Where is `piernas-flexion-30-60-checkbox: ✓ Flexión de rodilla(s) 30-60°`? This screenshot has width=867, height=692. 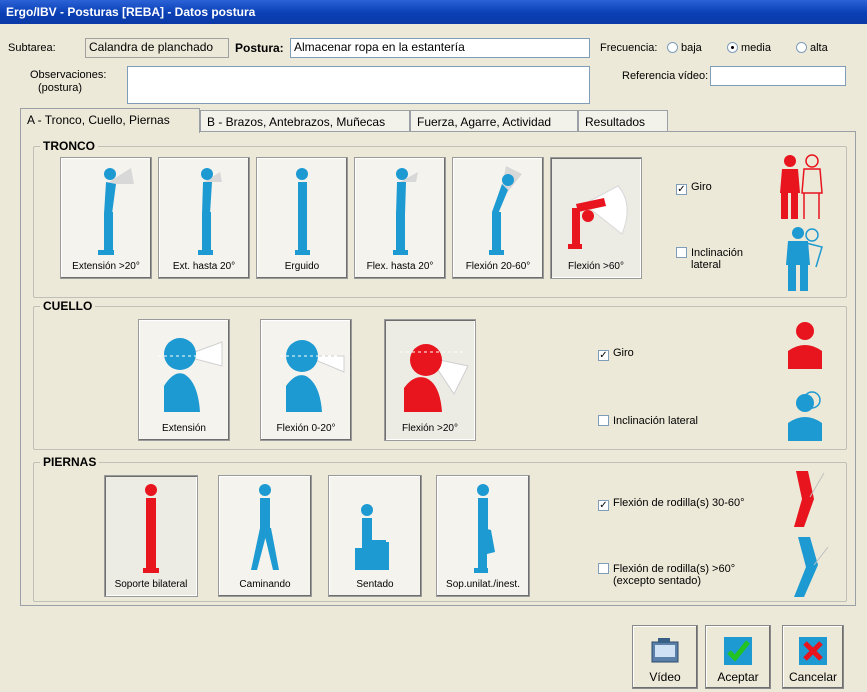
piernas-flexion-30-60-checkbox: ✓ Flexión de rodilla(s) 30-60° is located at coordinates (671, 504).